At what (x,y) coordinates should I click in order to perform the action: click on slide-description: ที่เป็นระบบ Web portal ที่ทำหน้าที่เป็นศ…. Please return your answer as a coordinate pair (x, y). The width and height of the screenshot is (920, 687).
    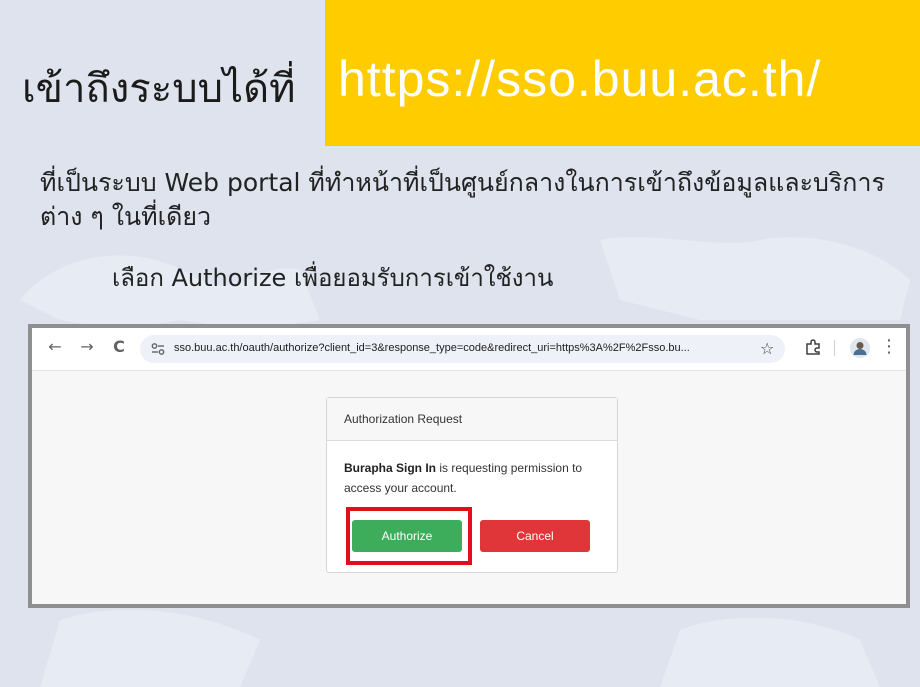
    Looking at the image, I should click on (462, 199).